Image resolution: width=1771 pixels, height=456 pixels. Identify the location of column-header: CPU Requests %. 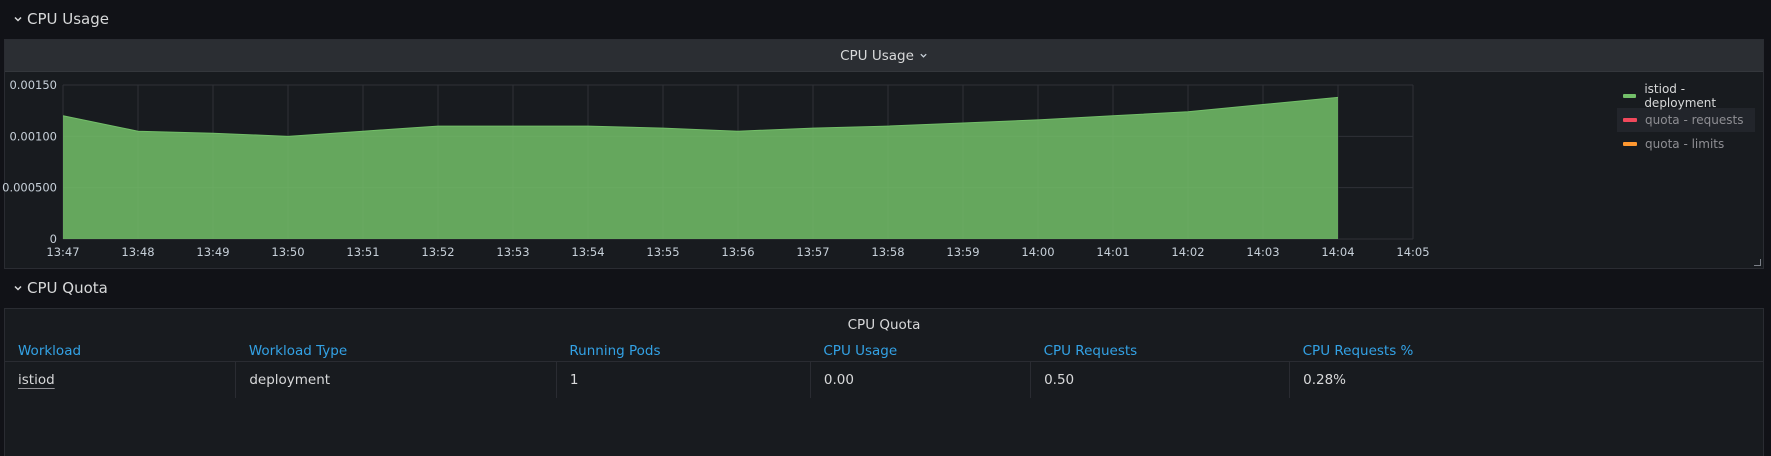
(1526, 351).